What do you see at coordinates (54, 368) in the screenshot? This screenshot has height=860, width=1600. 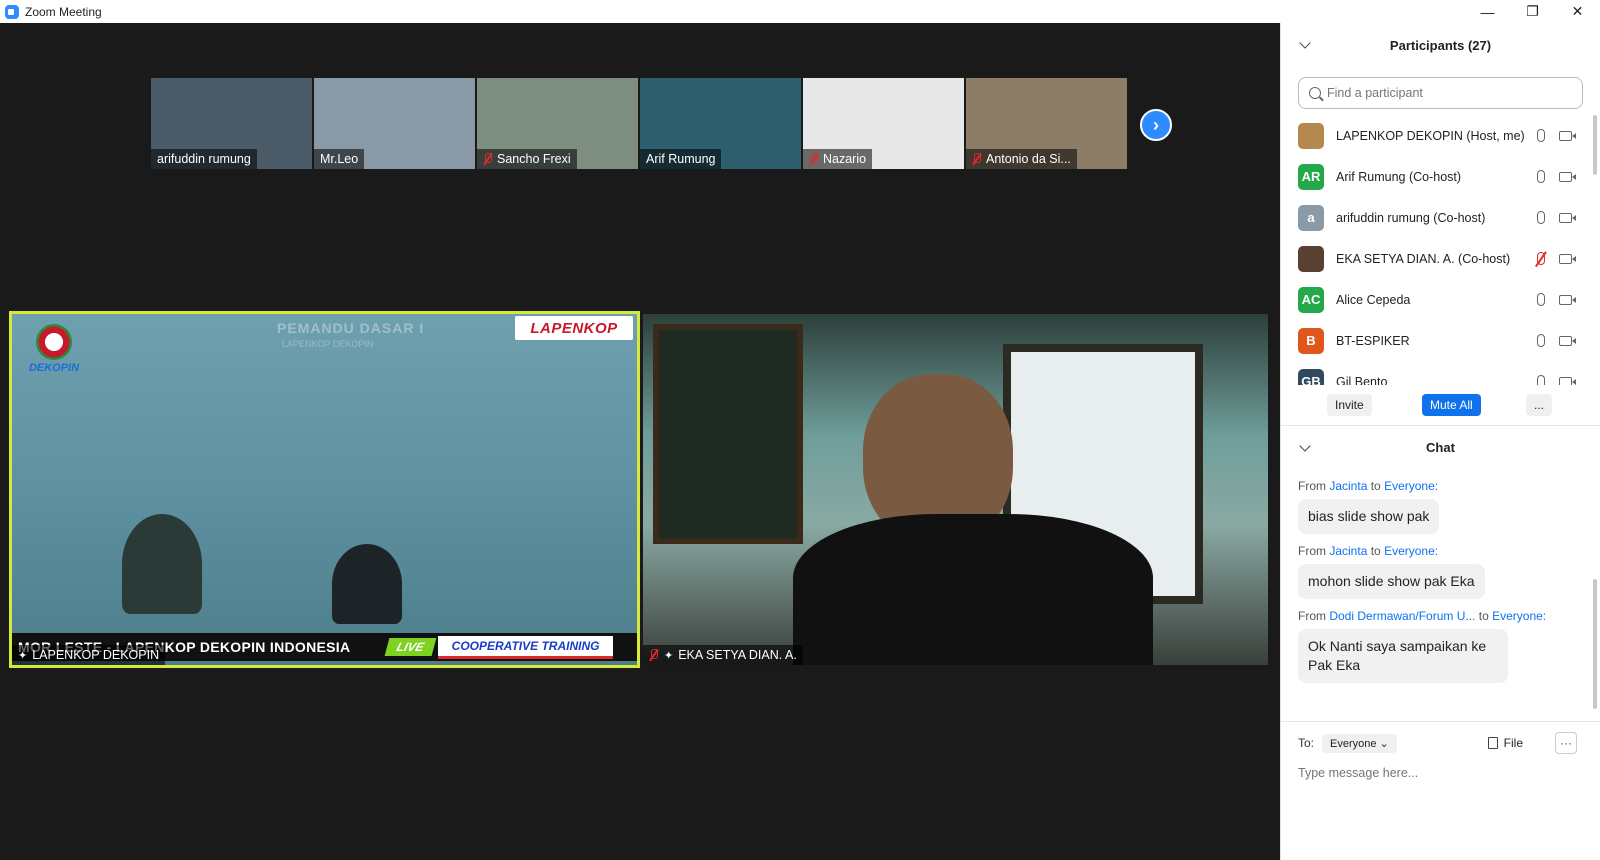 I see `dekopin-text: DEKOPIN` at bounding box center [54, 368].